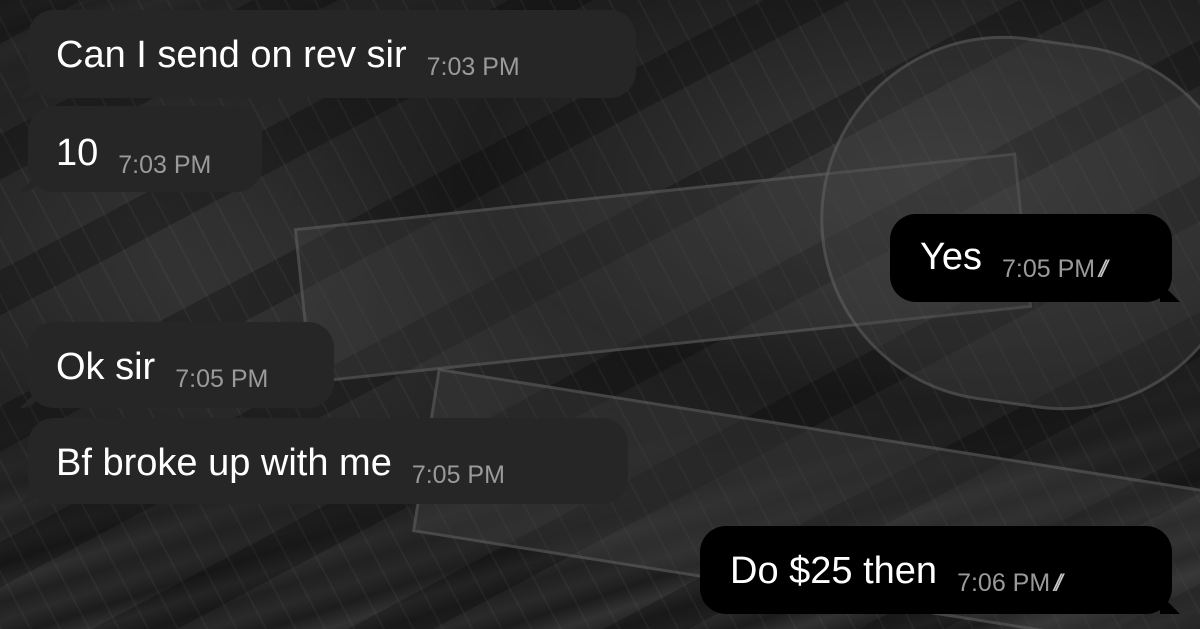  I want to click on message-bubble-incoming: 10 7:03 PM, so click(141, 149).